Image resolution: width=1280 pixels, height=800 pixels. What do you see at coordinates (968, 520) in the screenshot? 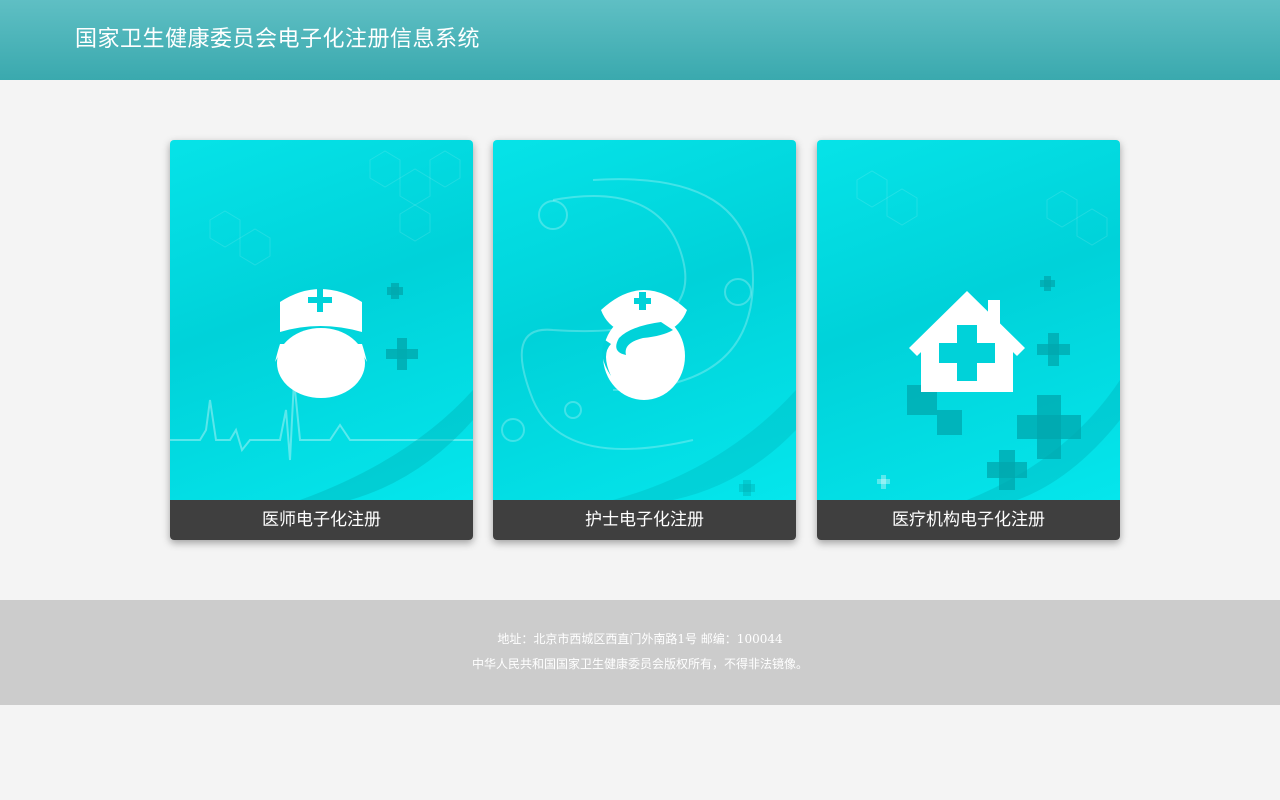
I see `institution-registration-label: 医疗机构电子化注册` at bounding box center [968, 520].